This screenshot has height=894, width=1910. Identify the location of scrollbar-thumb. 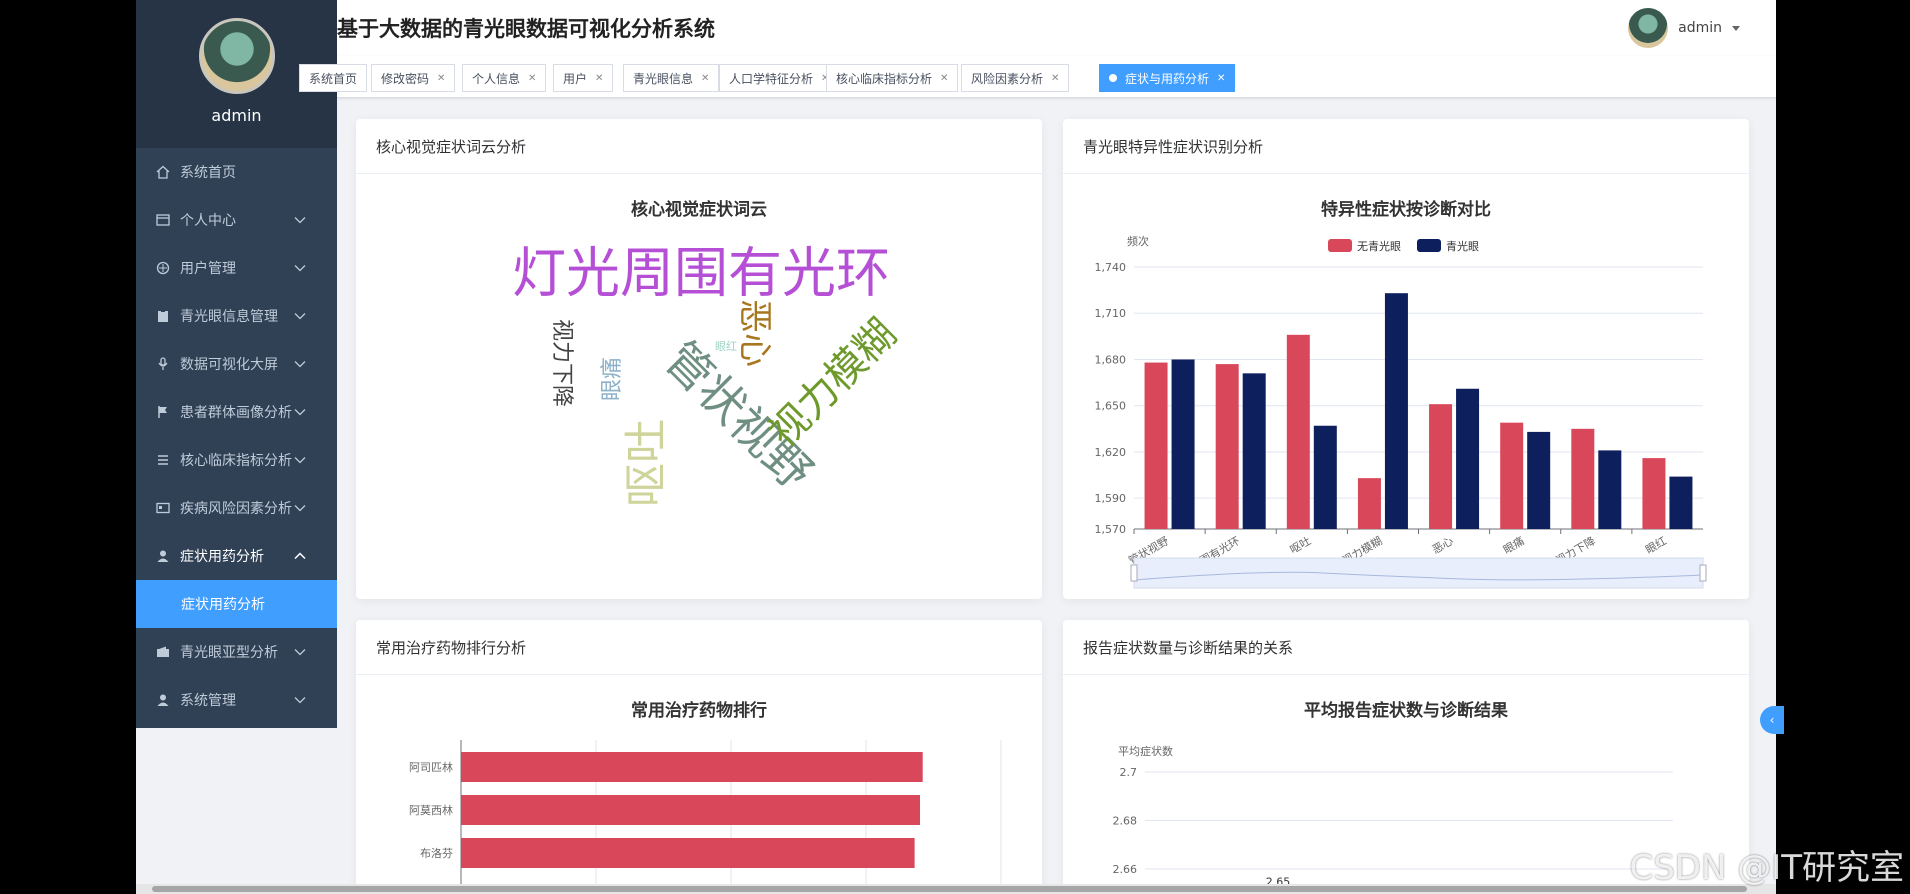
(949, 889).